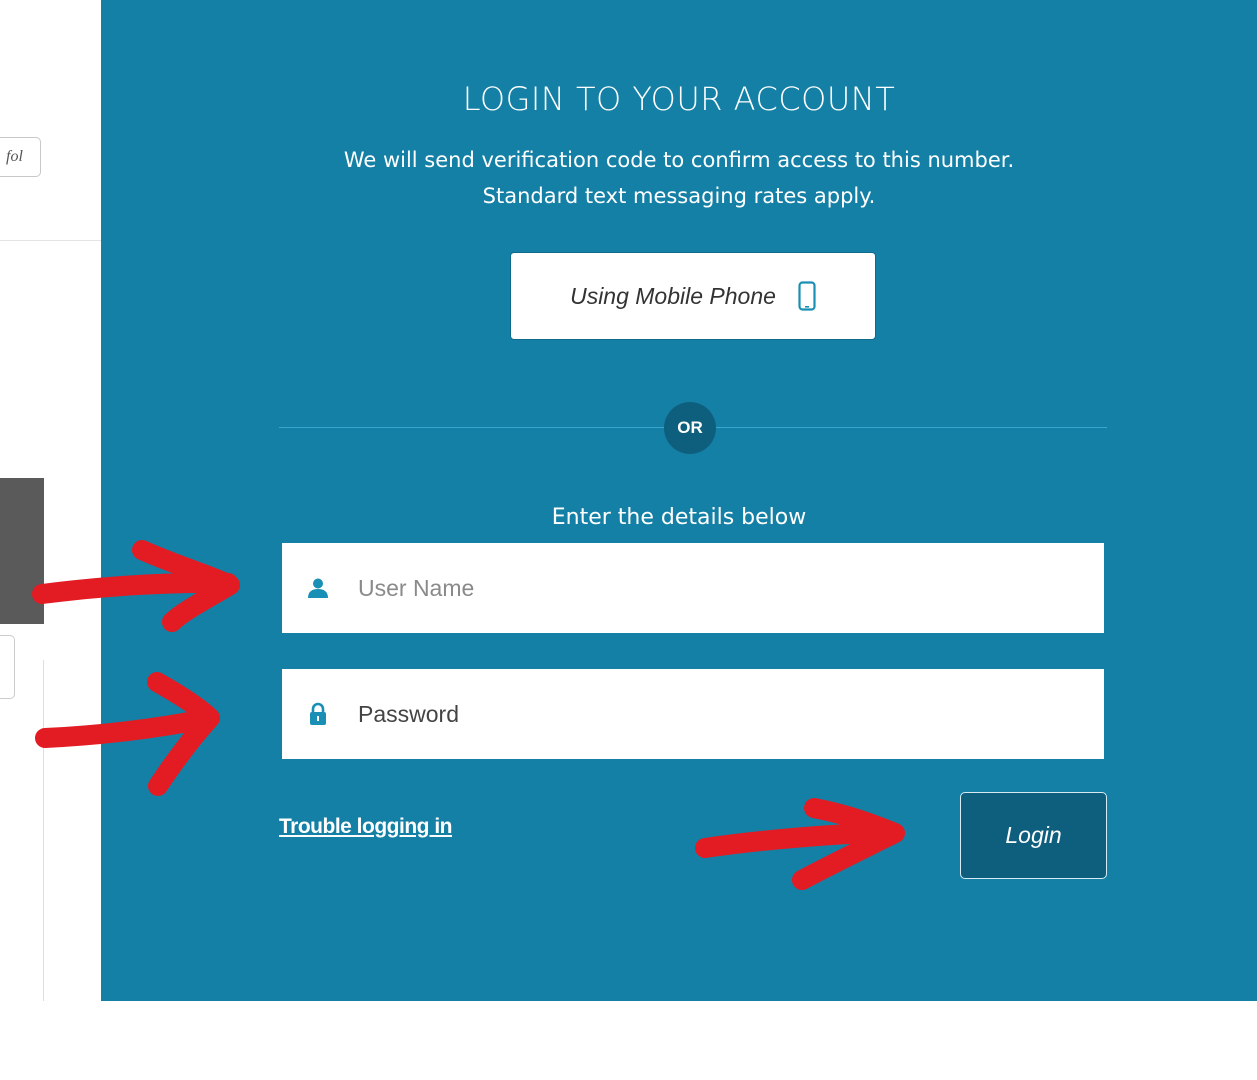  What do you see at coordinates (10, 1060) in the screenshot?
I see `background-circle` at bounding box center [10, 1060].